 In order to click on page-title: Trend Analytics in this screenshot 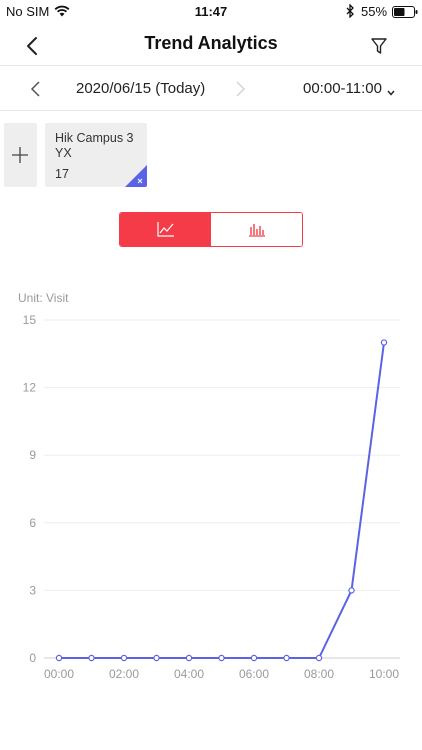, I will do `click(211, 43)`.